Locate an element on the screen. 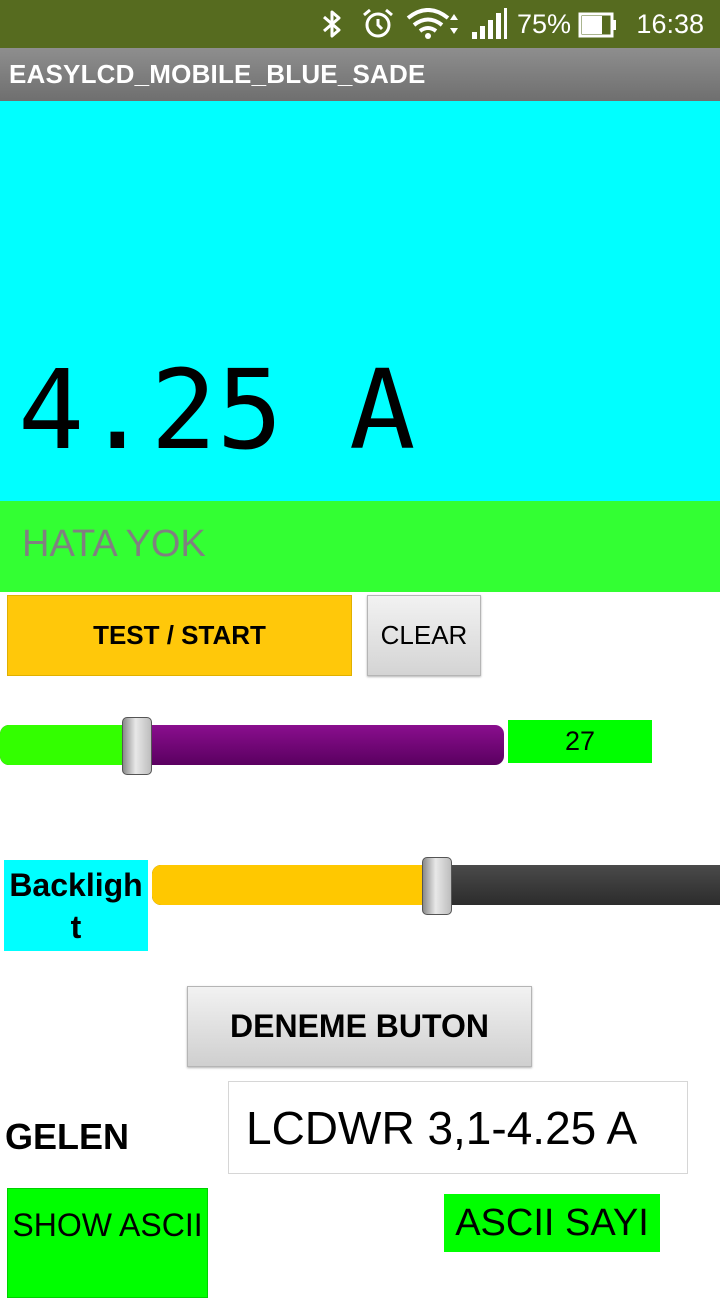  received-text-field: LCDWR 3,1-4.25 A is located at coordinates (458, 1127).